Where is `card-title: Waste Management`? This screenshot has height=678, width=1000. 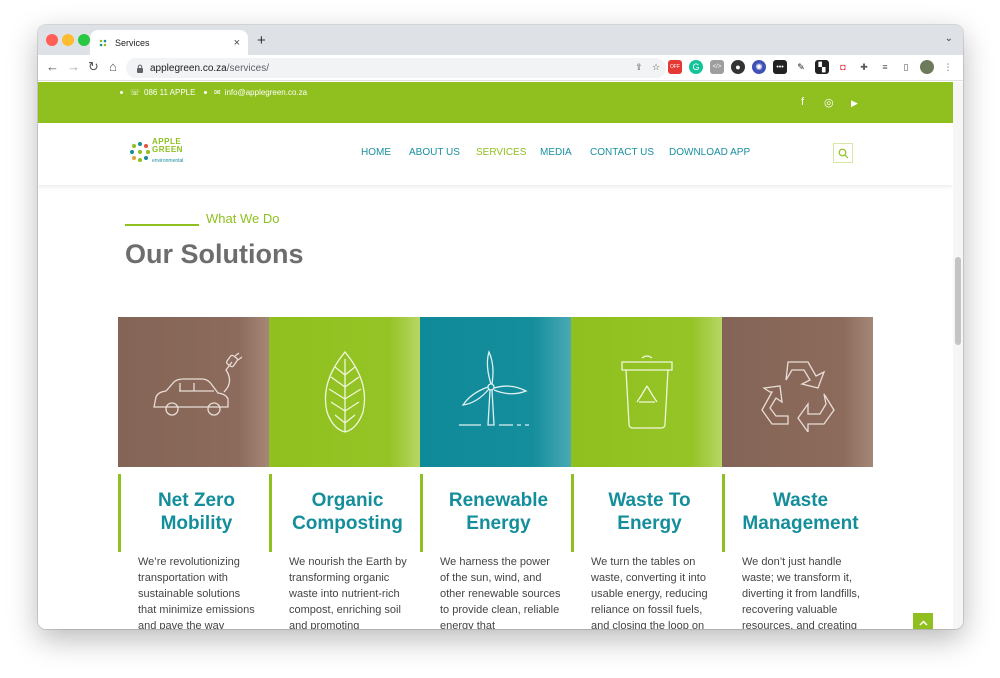
card-title: Waste Management is located at coordinates (800, 512).